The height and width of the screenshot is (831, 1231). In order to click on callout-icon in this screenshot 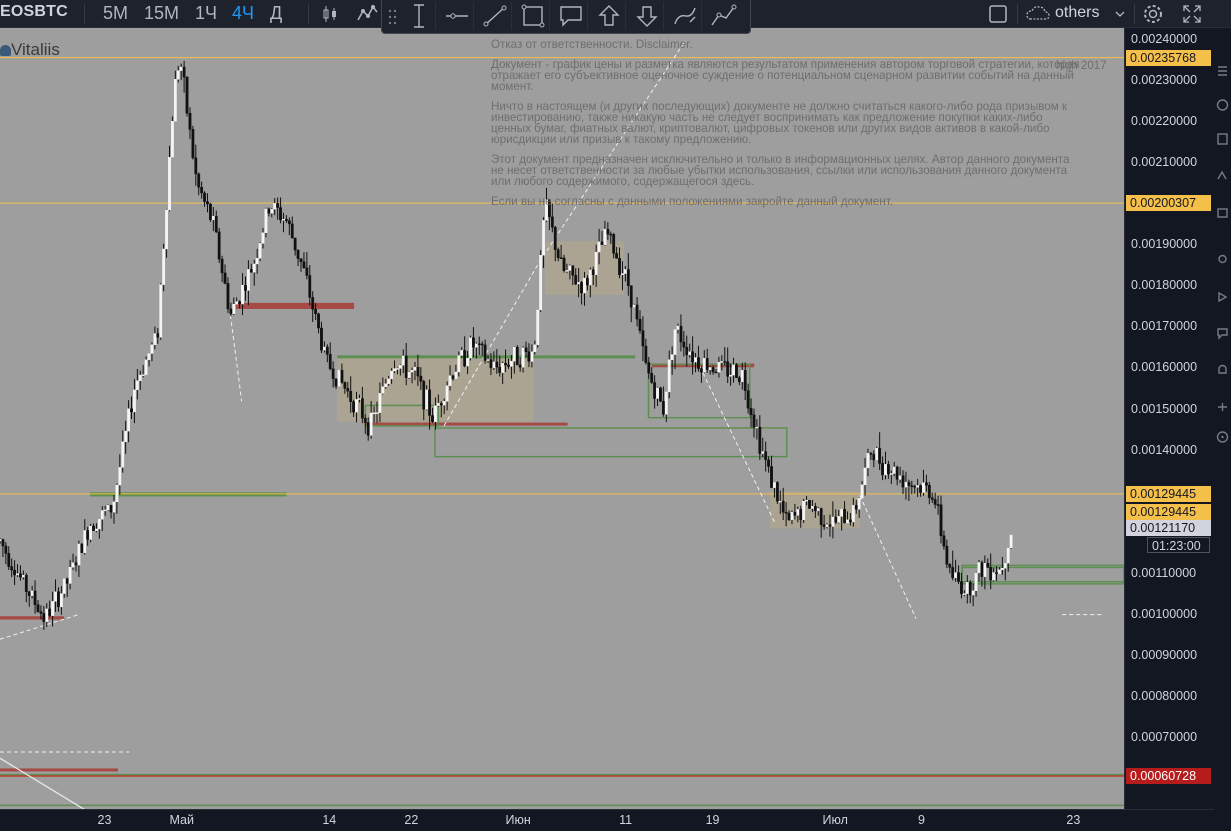, I will do `click(571, 16)`.